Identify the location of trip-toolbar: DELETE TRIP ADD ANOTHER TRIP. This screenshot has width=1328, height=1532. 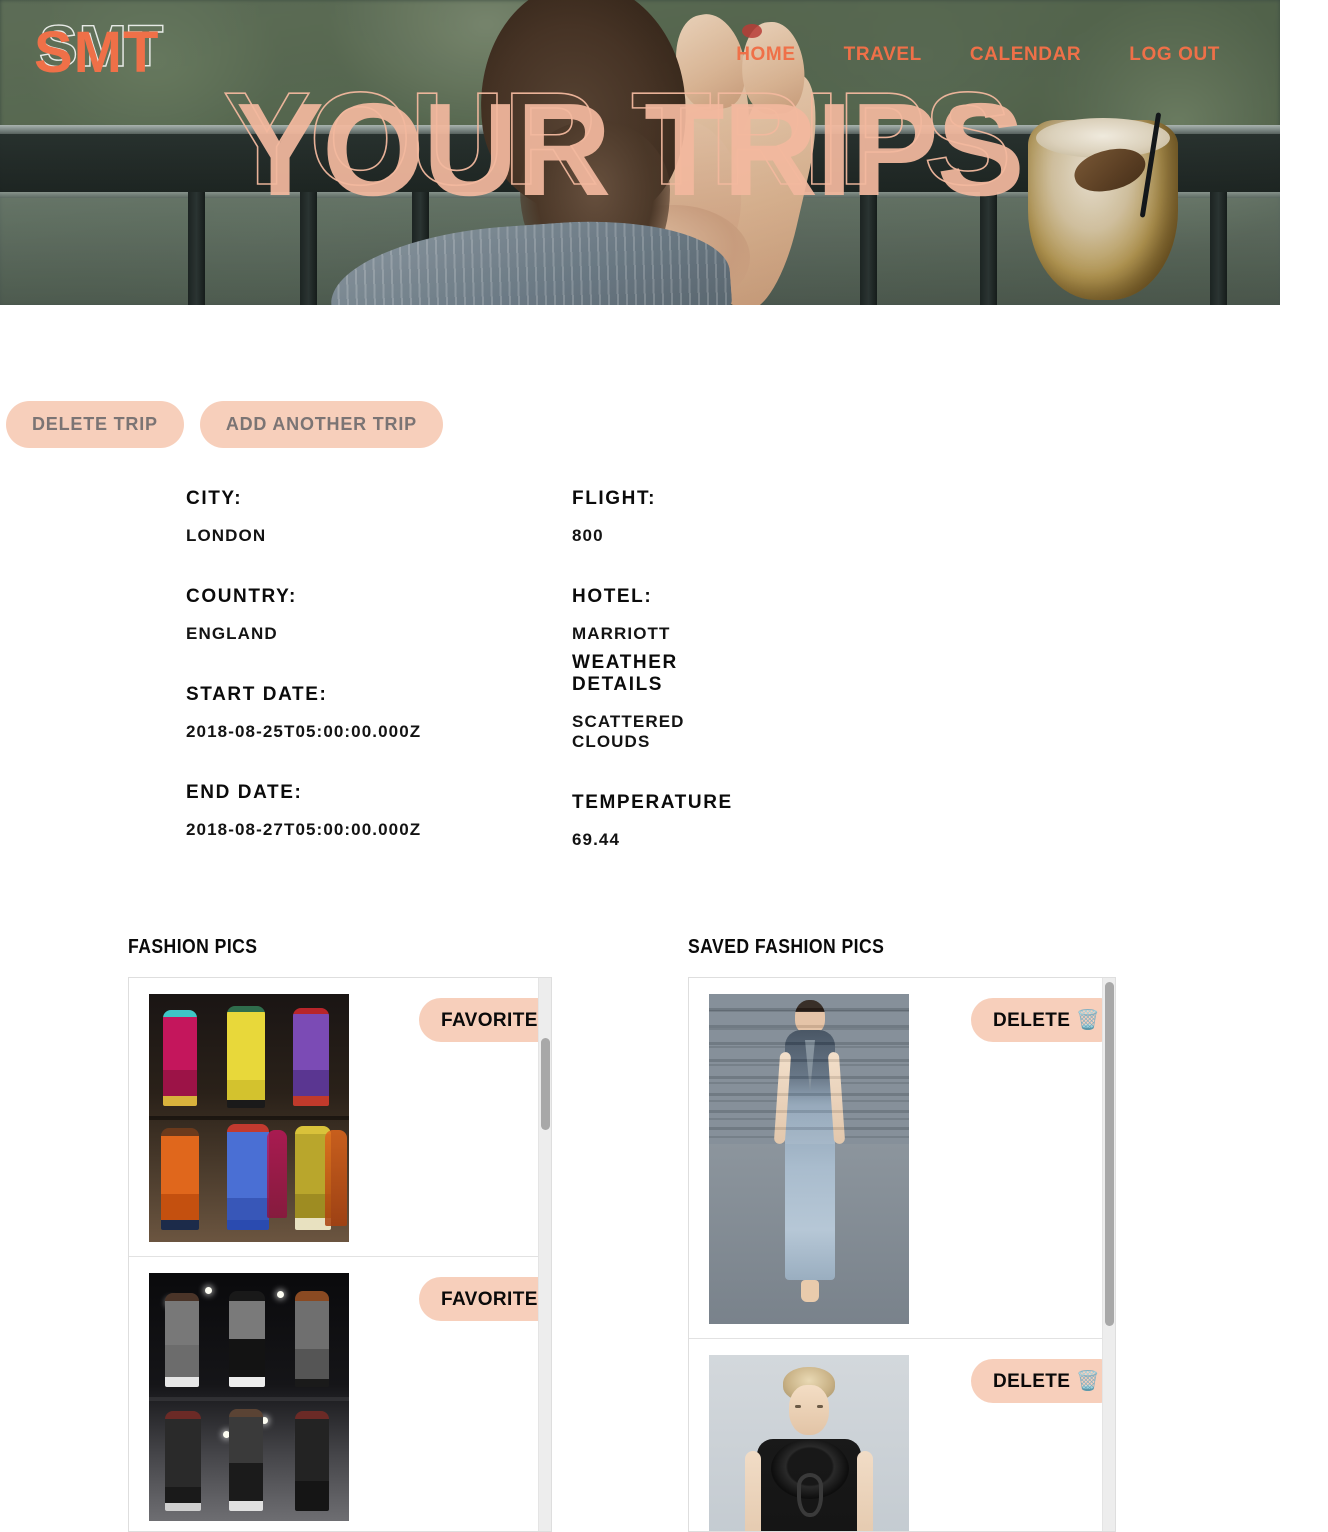
(667, 424).